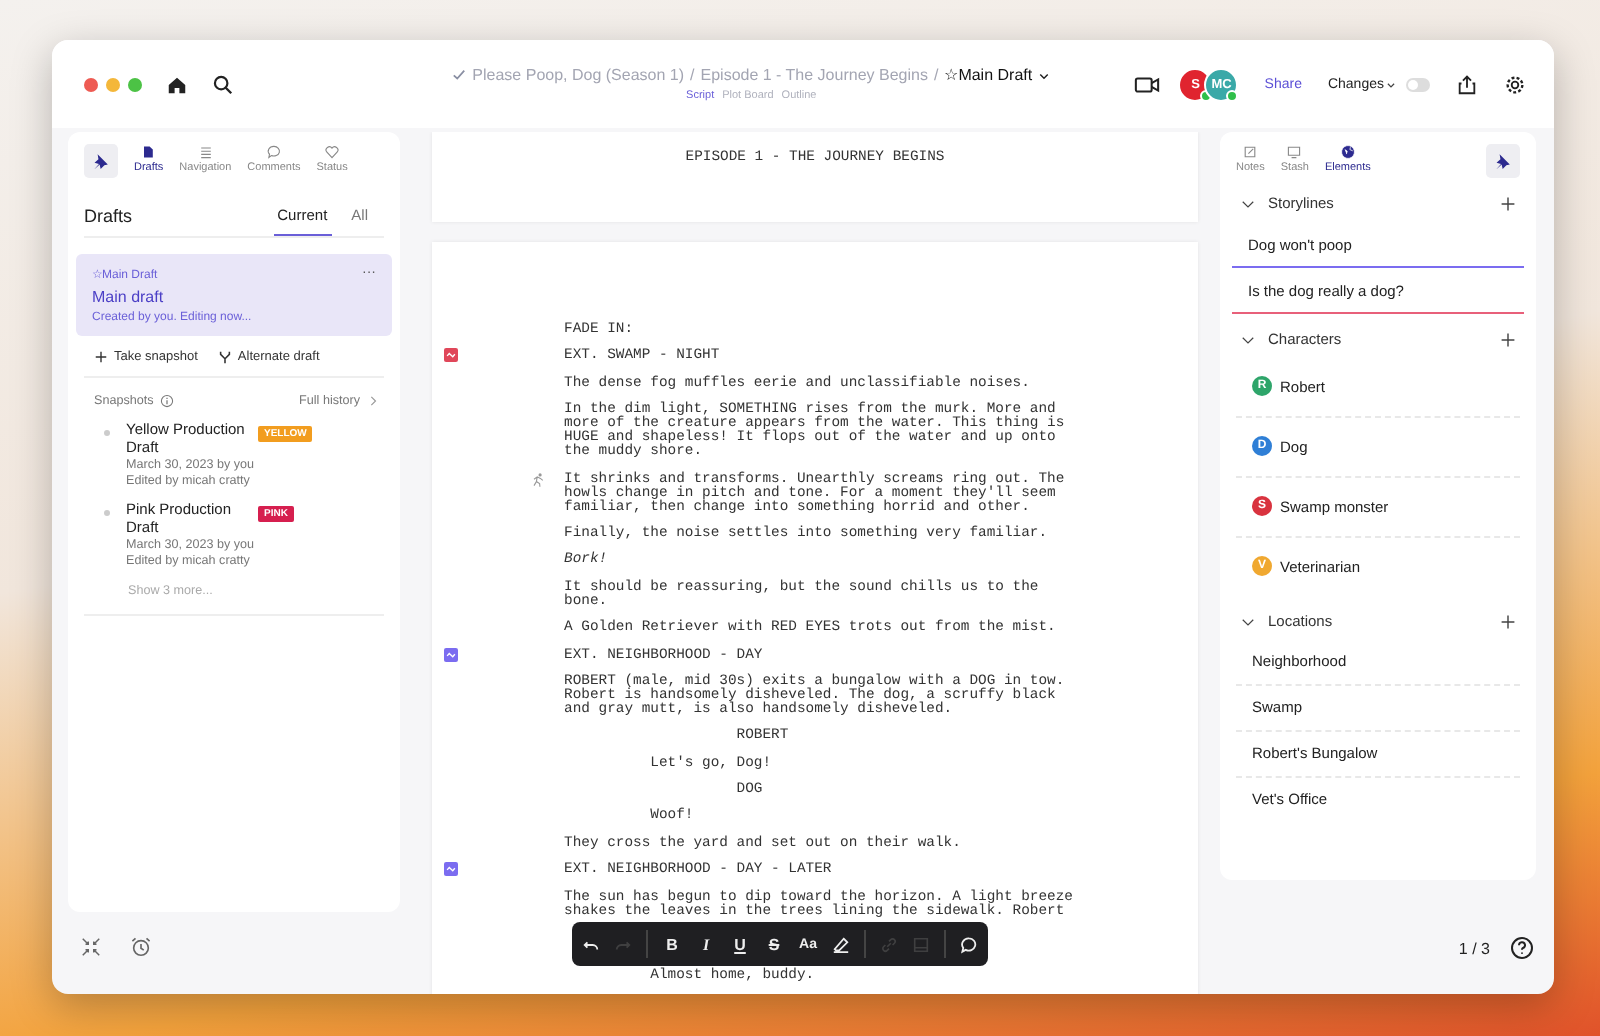  What do you see at coordinates (969, 944) in the screenshot?
I see `comment-icon` at bounding box center [969, 944].